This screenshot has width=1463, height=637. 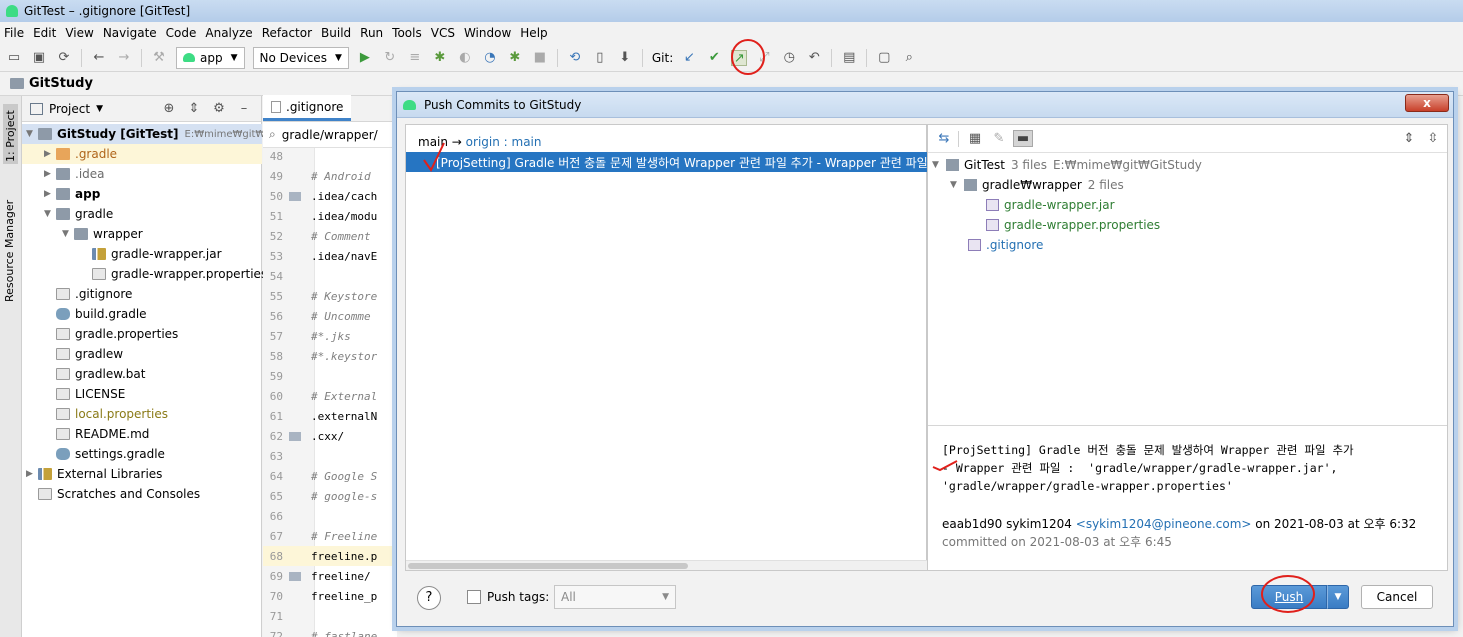 I want to click on changed-file: gradle-wrapper.jar, so click(x=1050, y=205).